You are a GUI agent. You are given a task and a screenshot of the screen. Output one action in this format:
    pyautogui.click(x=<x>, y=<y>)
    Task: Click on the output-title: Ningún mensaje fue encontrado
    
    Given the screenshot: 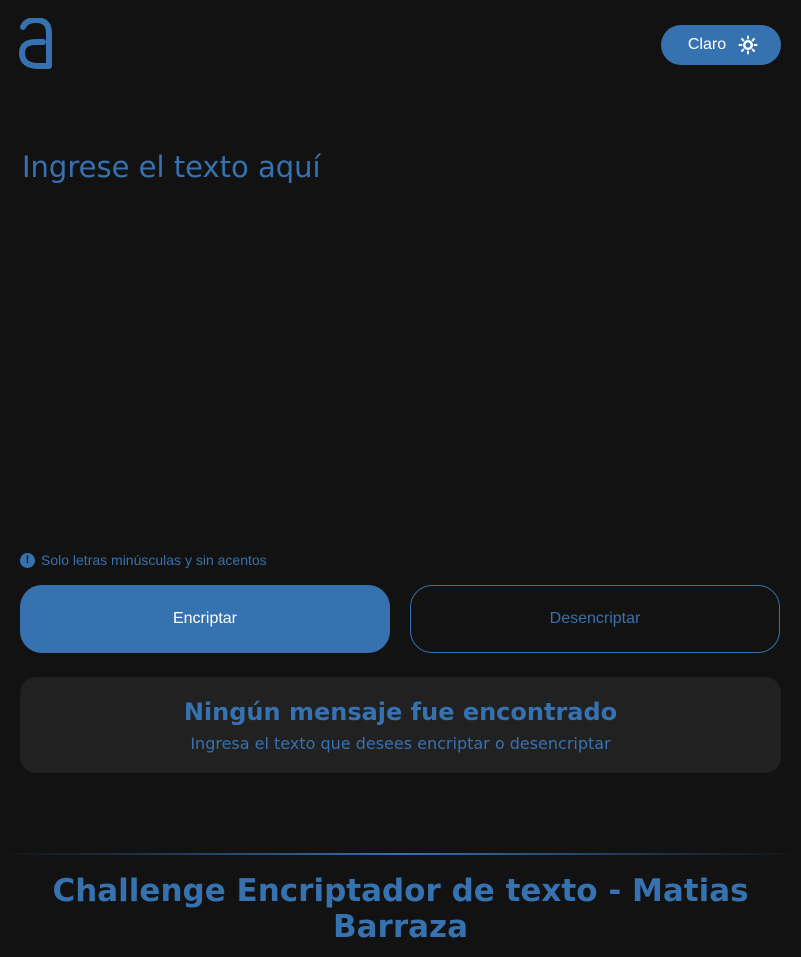 What is the action you would take?
    pyautogui.click(x=400, y=711)
    